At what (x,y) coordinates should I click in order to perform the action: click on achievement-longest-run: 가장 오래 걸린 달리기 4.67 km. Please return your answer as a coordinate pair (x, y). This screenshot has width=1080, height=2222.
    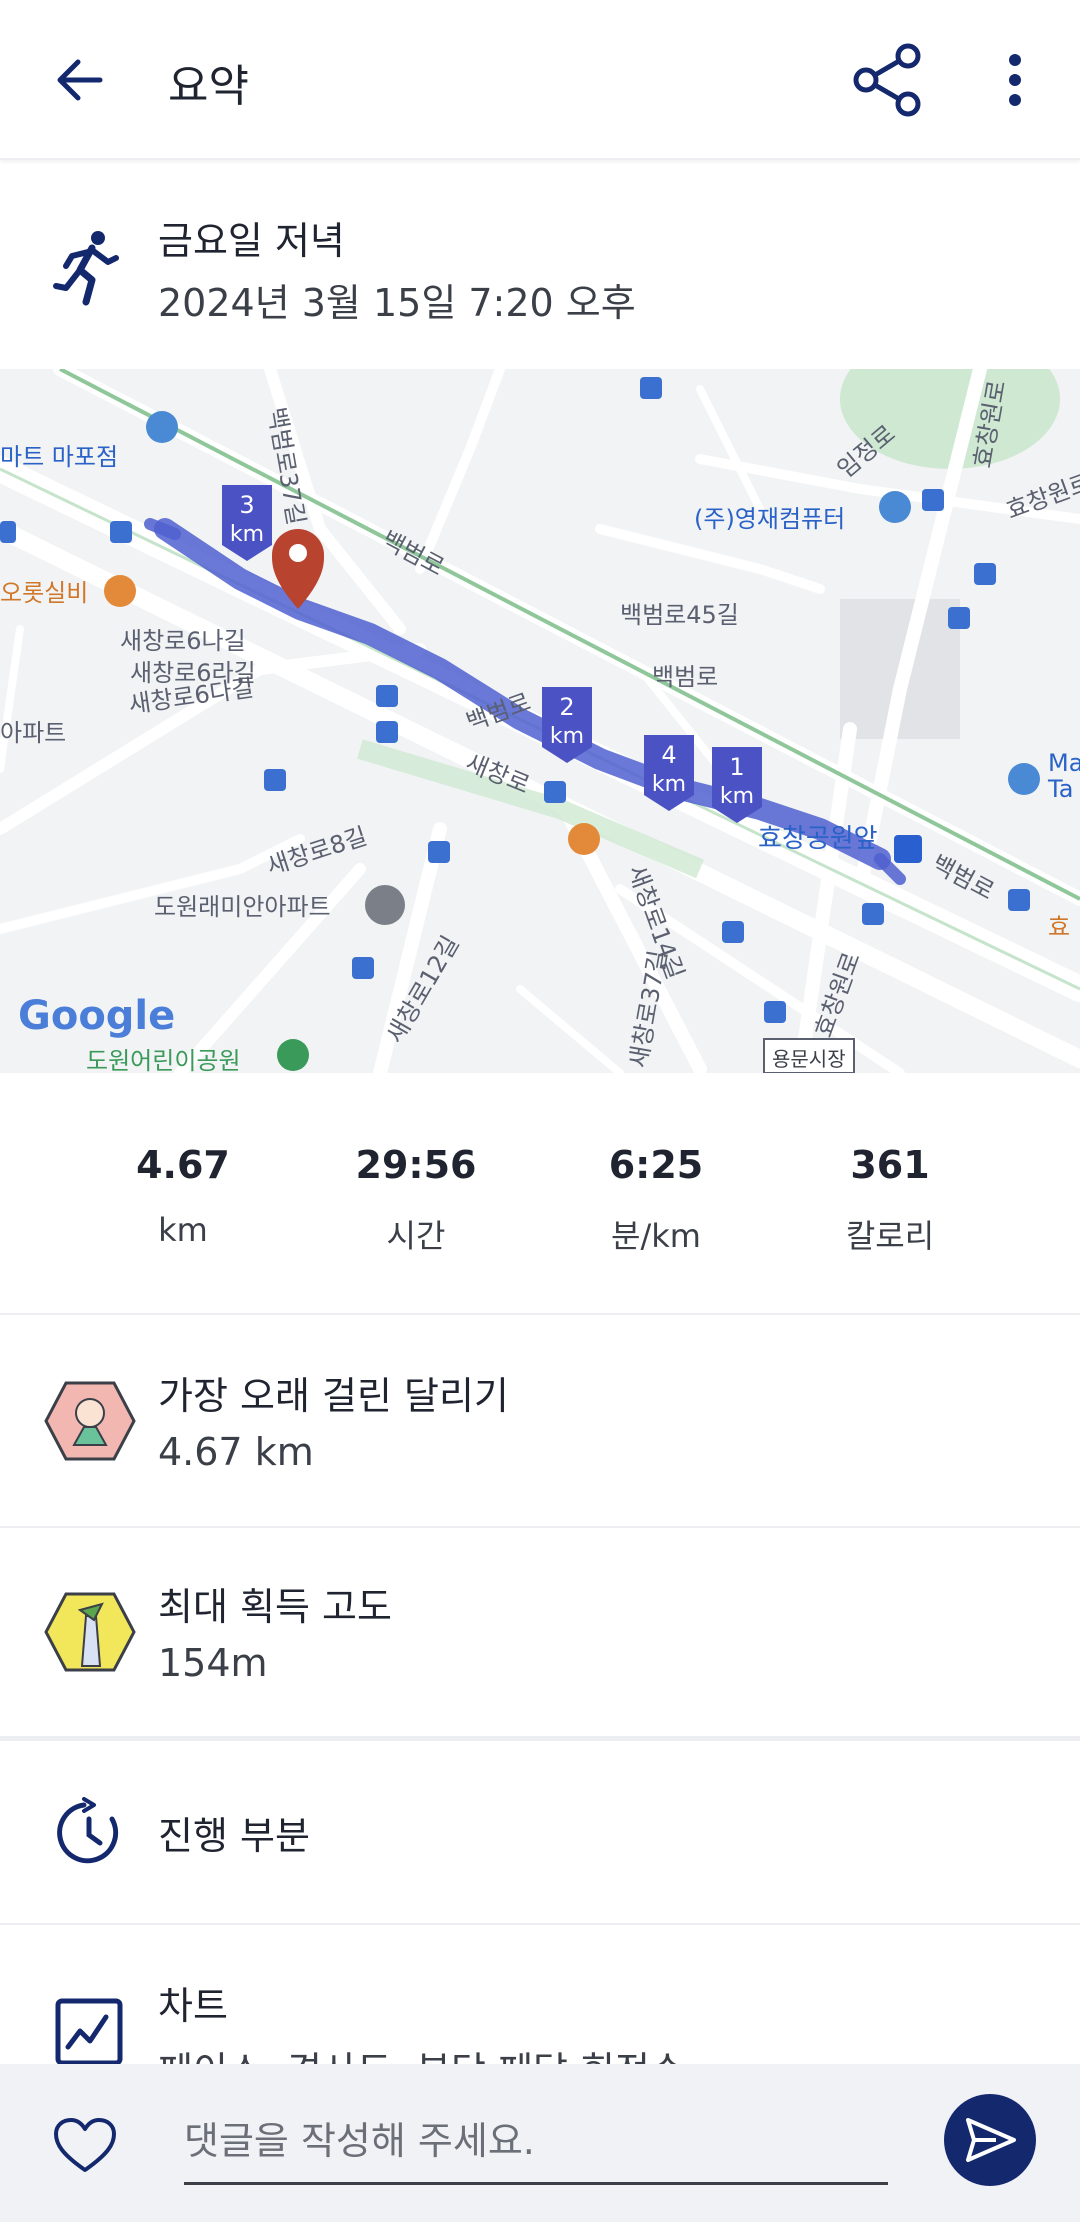
    Looking at the image, I should click on (540, 1421).